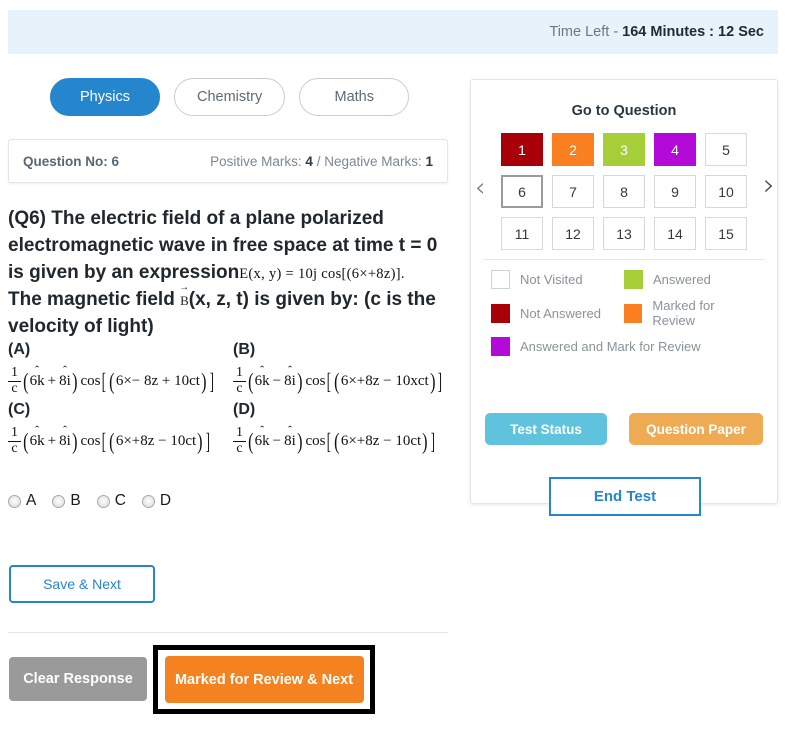  I want to click on cos-argument: 6×− 8z + 10ct, so click(157, 380).